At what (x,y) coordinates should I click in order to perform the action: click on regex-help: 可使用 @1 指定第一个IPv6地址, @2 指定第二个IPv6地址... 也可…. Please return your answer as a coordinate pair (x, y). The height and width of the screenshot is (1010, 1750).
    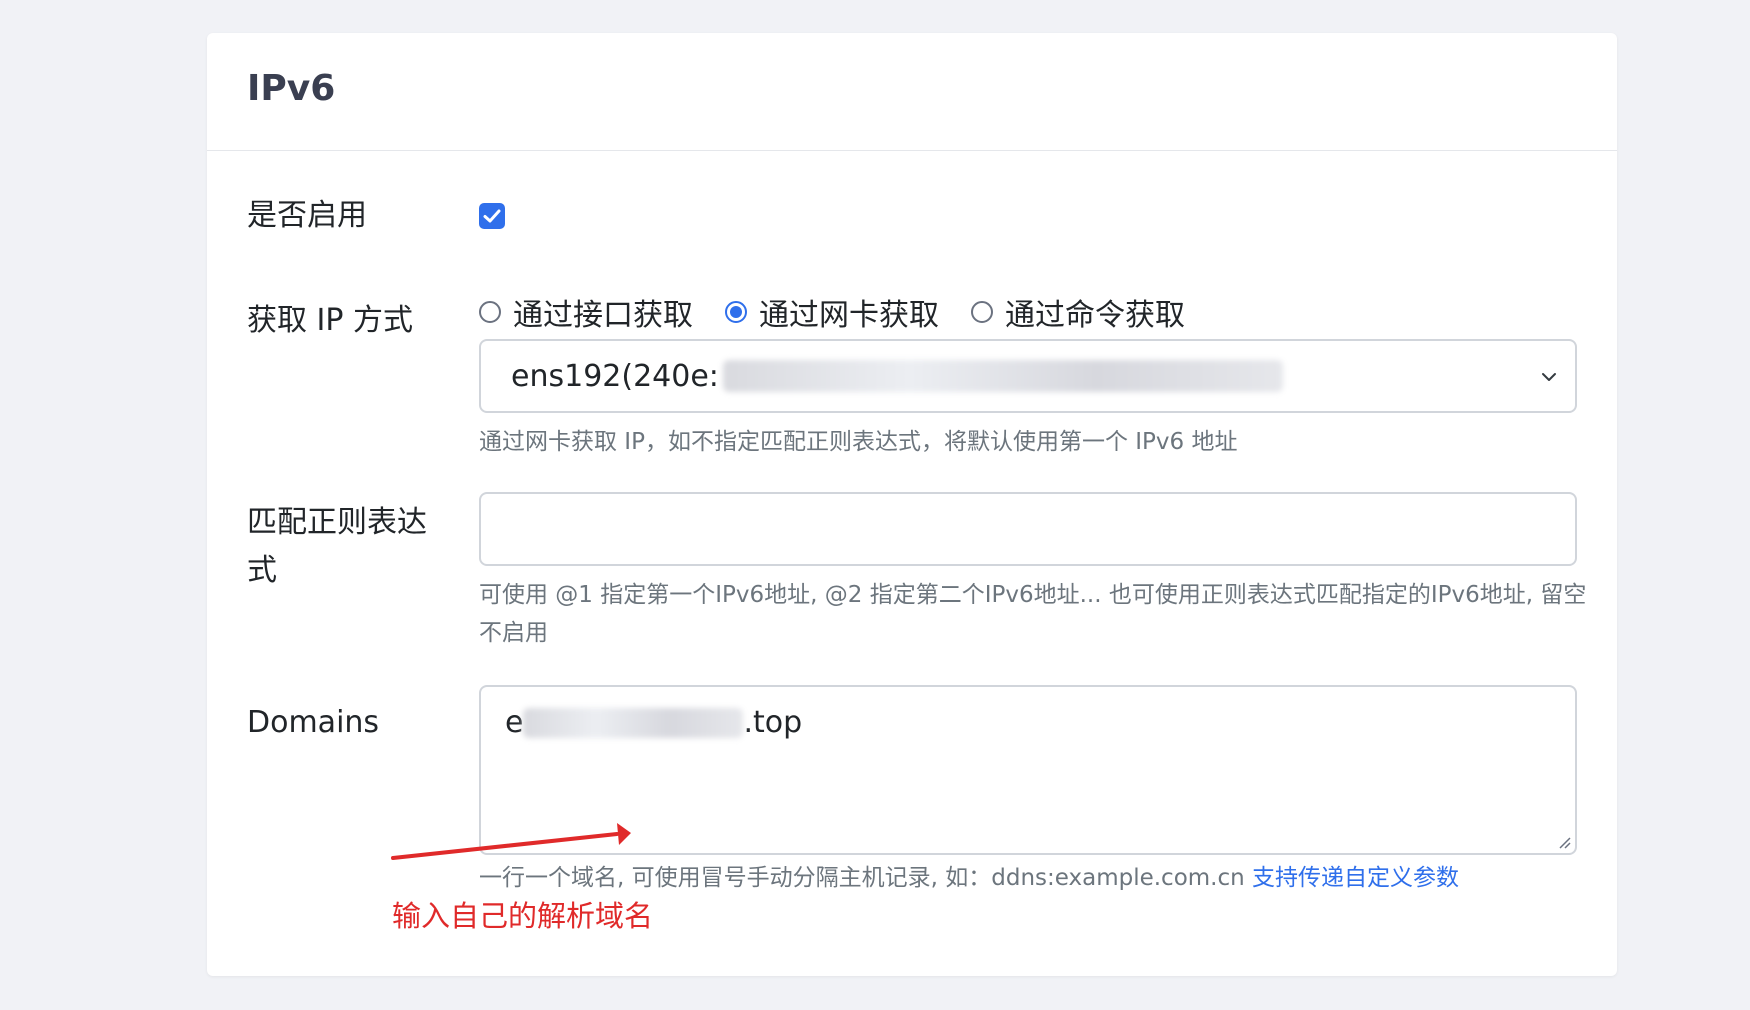
    Looking at the image, I should click on (1033, 614).